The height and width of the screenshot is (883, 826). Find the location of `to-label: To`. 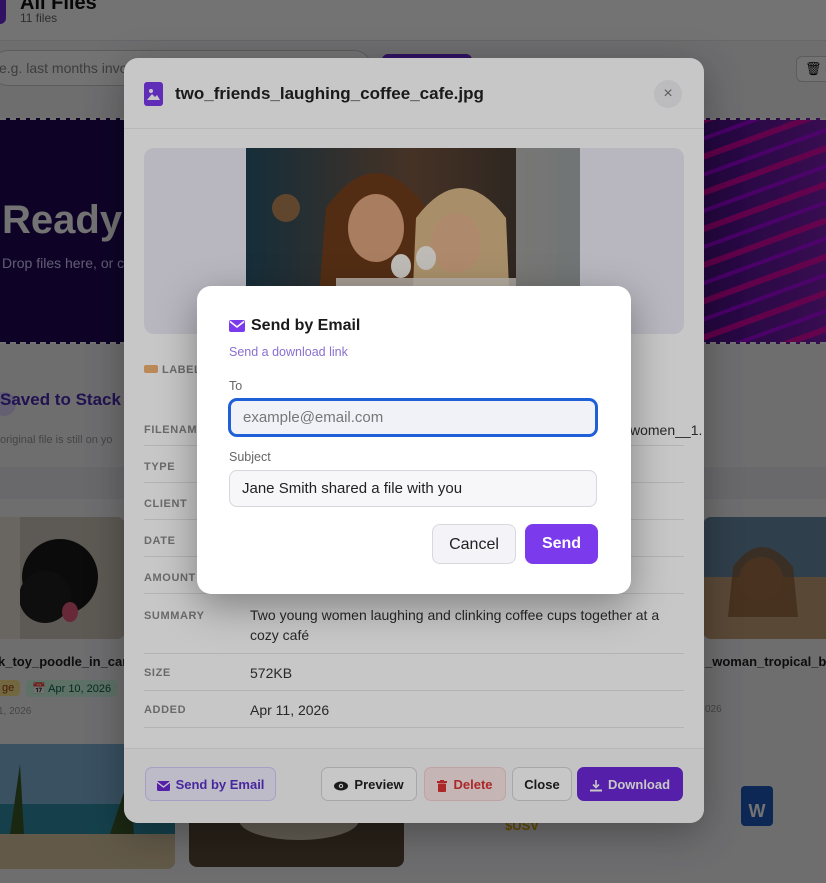

to-label: To is located at coordinates (236, 386).